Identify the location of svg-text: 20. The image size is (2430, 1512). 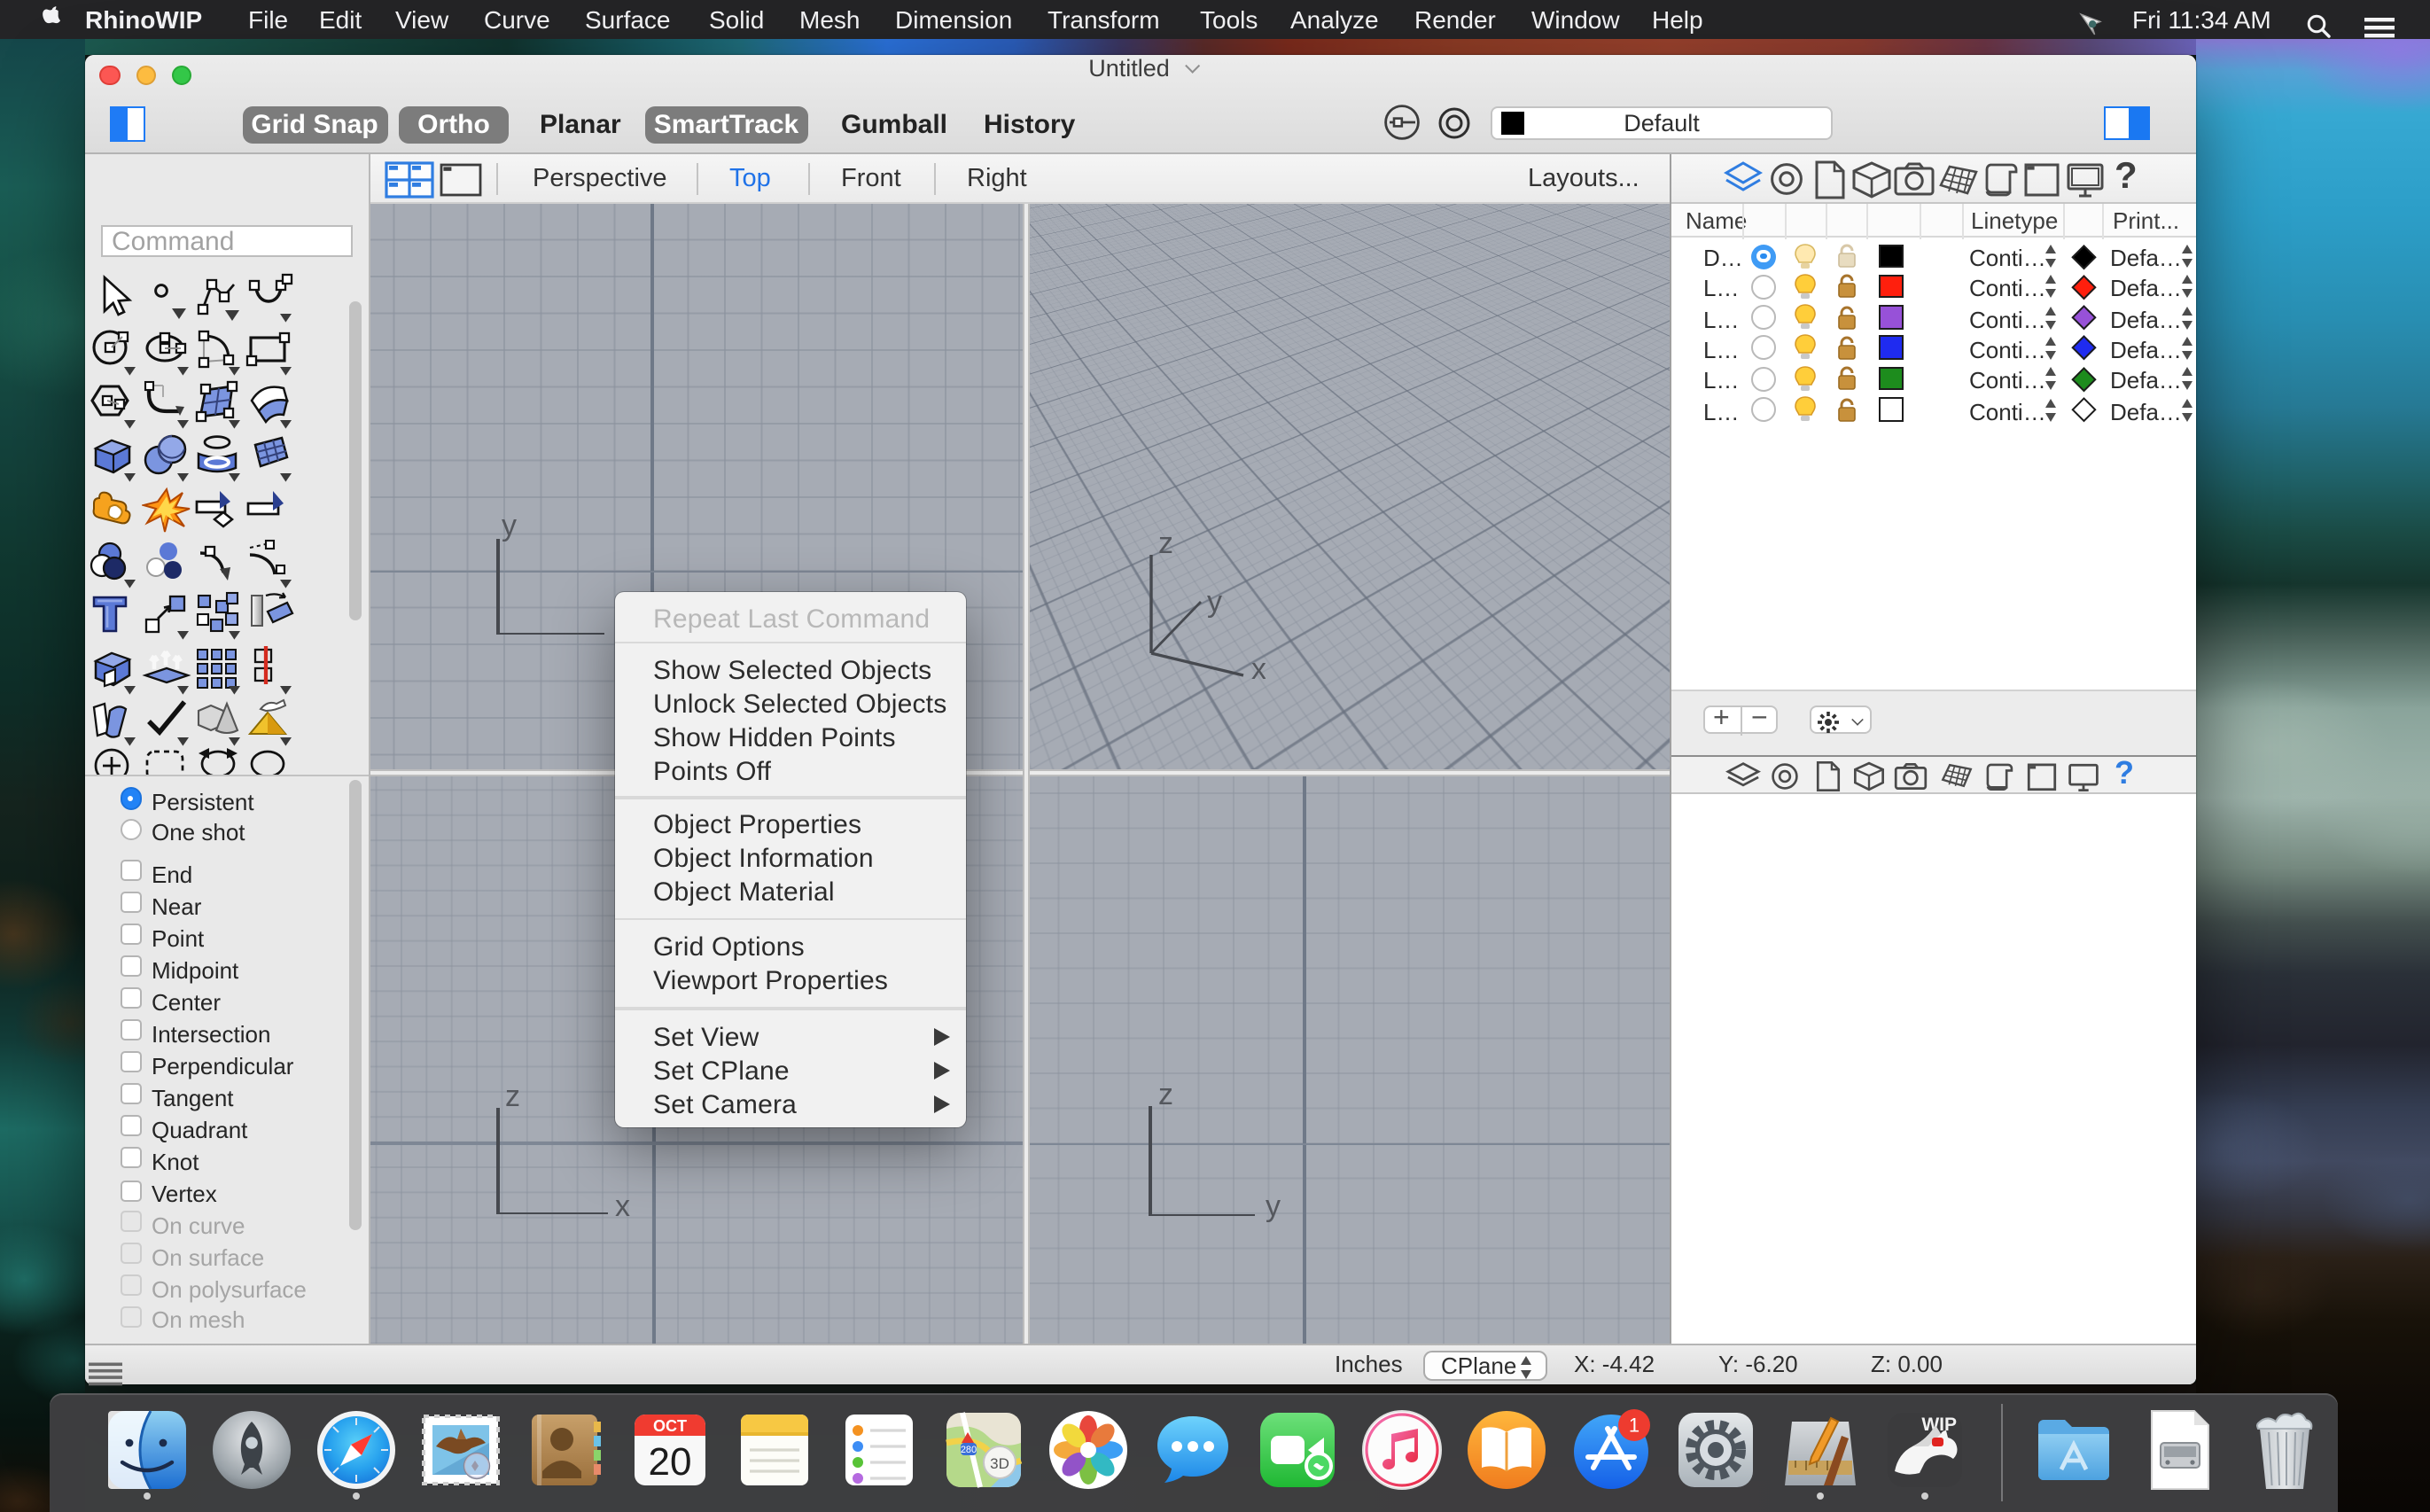
(671, 1462).